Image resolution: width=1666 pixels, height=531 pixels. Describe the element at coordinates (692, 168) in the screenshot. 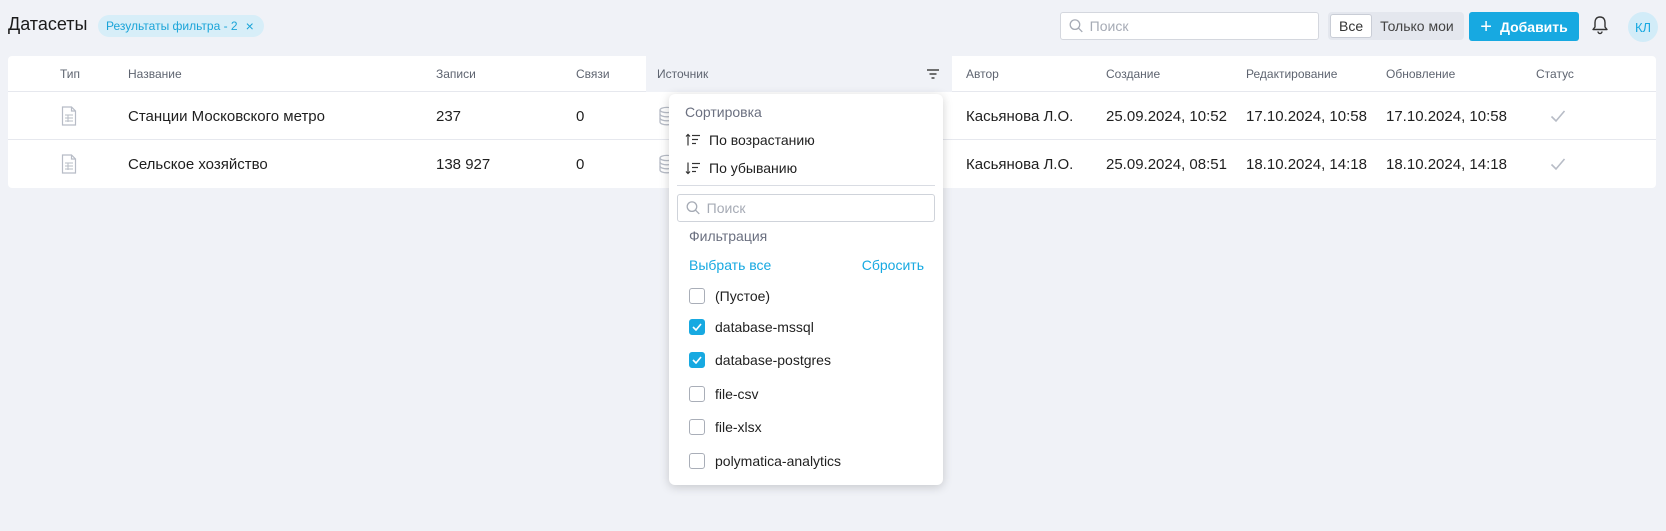

I see `sort-descending-icon` at that location.